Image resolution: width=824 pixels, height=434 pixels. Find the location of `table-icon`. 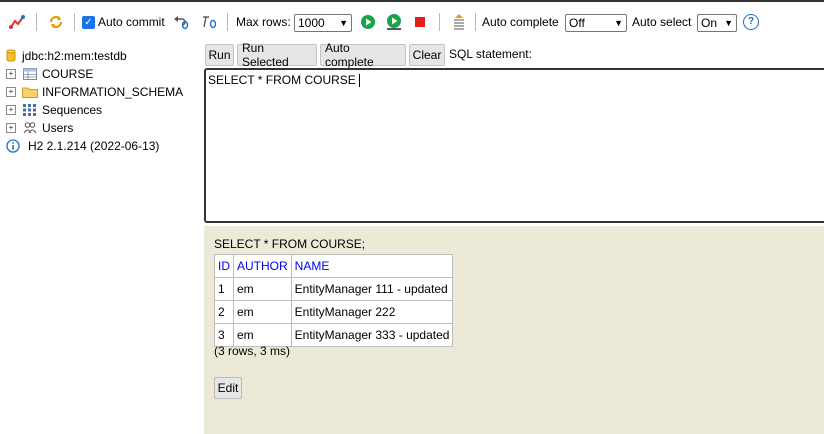

table-icon is located at coordinates (30, 74).